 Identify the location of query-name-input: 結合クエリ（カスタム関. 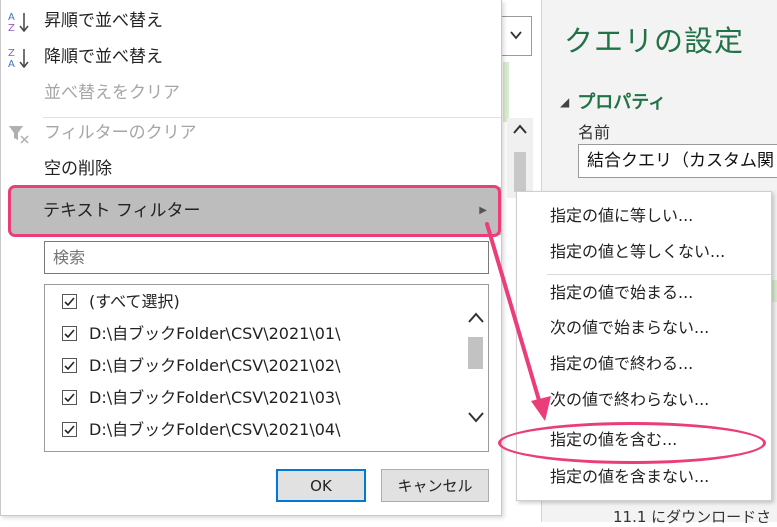
(677, 161).